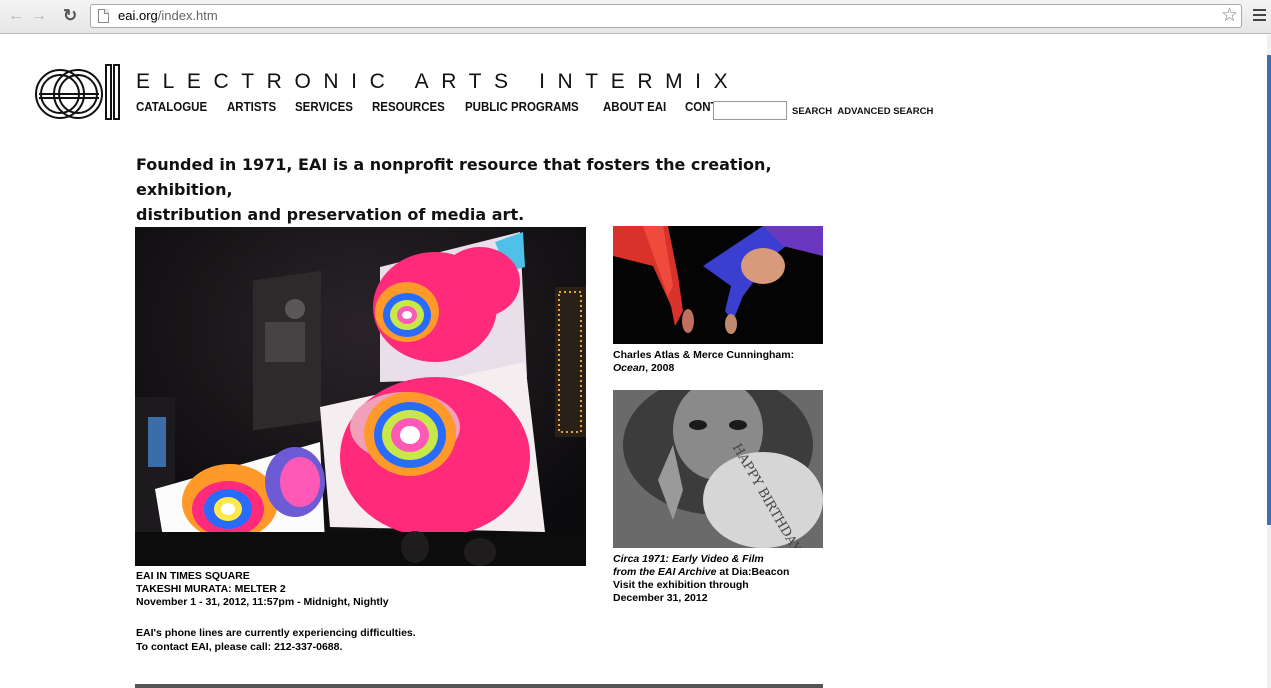  Describe the element at coordinates (660, 598) in the screenshot. I see `circa-caption-line-4: December 31, 2012` at that location.